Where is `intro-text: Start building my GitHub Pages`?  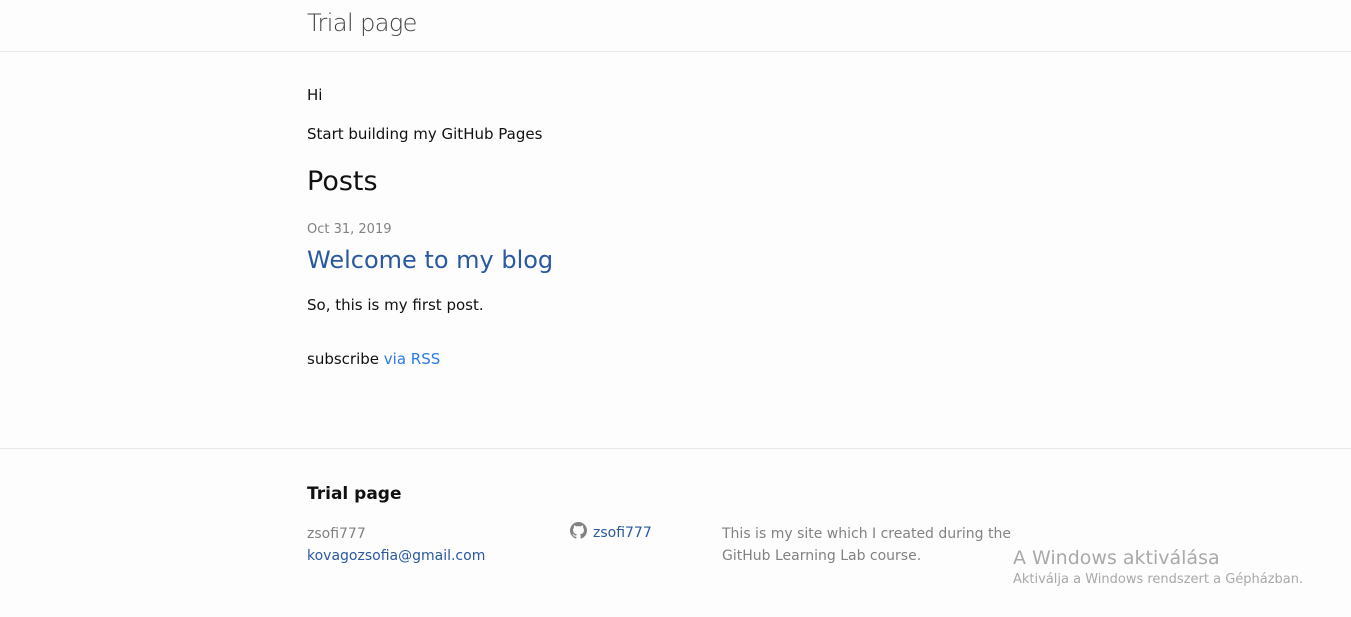 intro-text: Start building my GitHub Pages is located at coordinates (425, 134).